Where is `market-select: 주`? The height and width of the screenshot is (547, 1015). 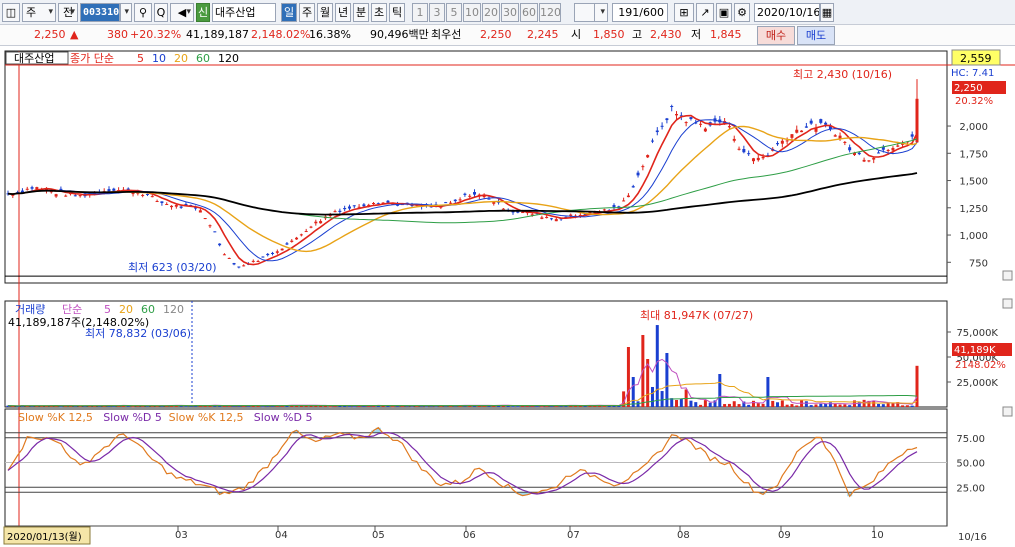 market-select: 주 is located at coordinates (39, 12).